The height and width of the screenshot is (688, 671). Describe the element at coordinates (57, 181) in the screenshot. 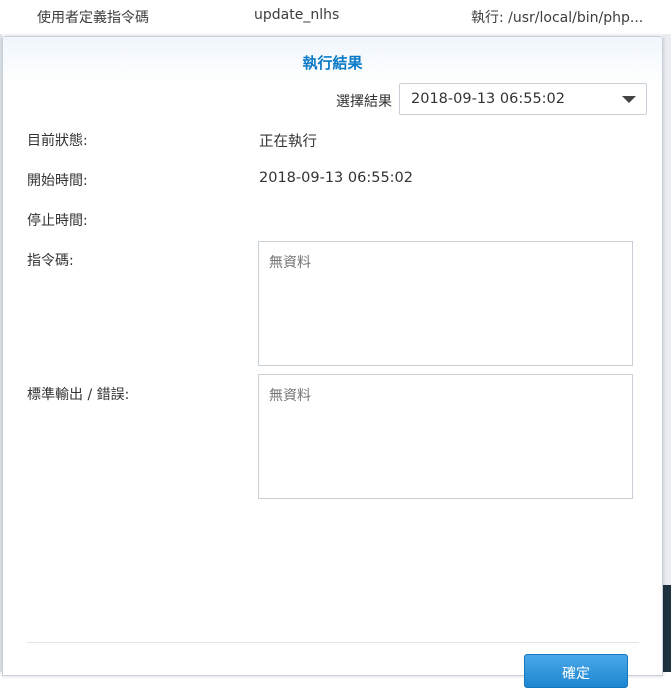

I see `start-time-label: 開始時間:` at that location.